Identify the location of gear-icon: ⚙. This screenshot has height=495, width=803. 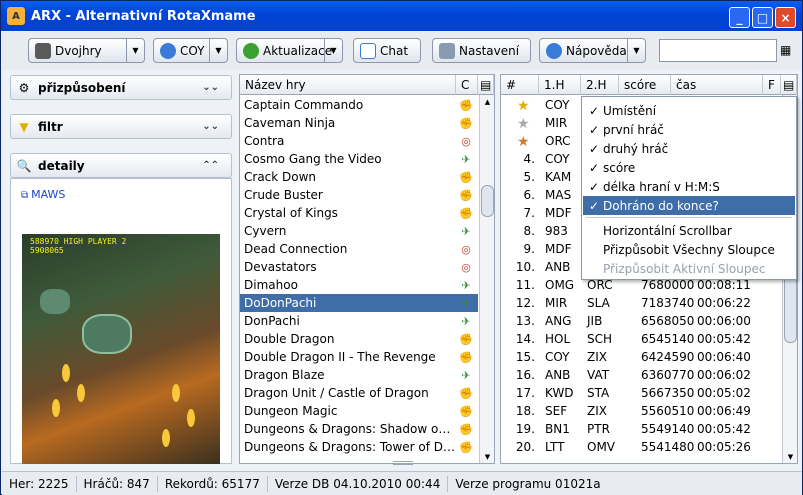
(24, 87).